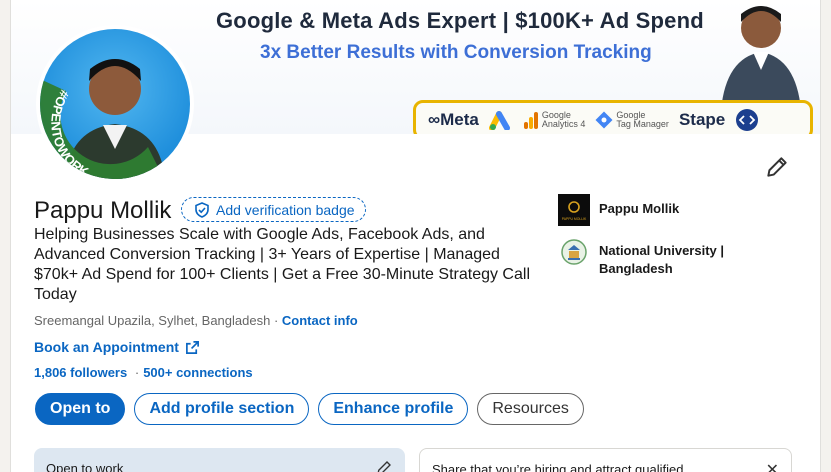  What do you see at coordinates (103, 210) in the screenshot?
I see `profile-name: Pappu Mollik` at bounding box center [103, 210].